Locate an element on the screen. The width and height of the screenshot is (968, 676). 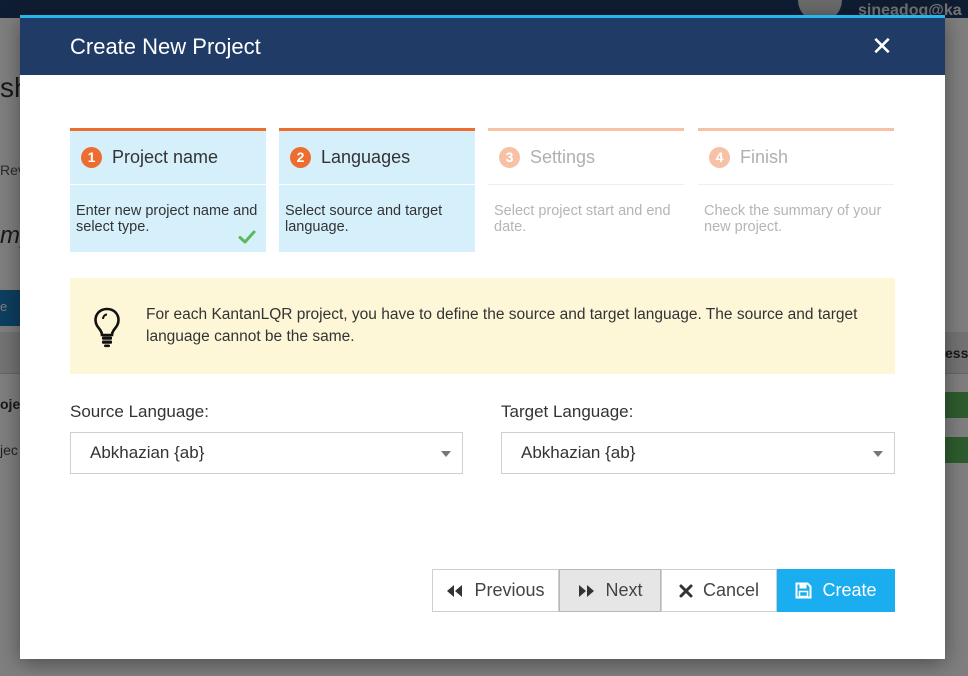
lightbulb-icon is located at coordinates (107, 327).